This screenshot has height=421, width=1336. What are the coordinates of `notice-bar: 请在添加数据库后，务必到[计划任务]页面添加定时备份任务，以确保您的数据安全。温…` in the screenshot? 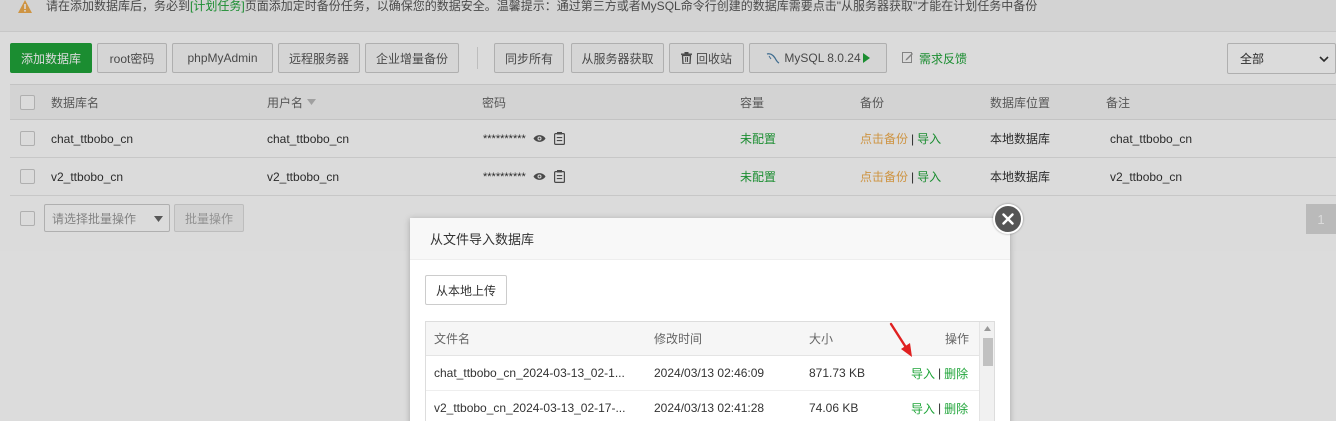 It's located at (668, 16).